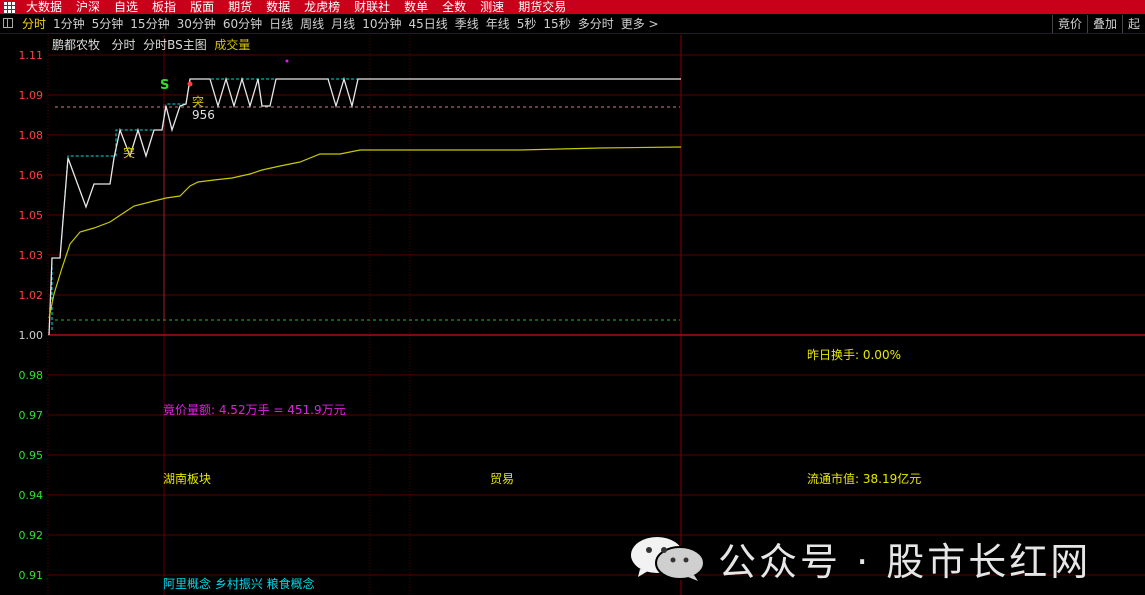  Describe the element at coordinates (240, 7) in the screenshot. I see `menu-item-5: 期货` at that location.